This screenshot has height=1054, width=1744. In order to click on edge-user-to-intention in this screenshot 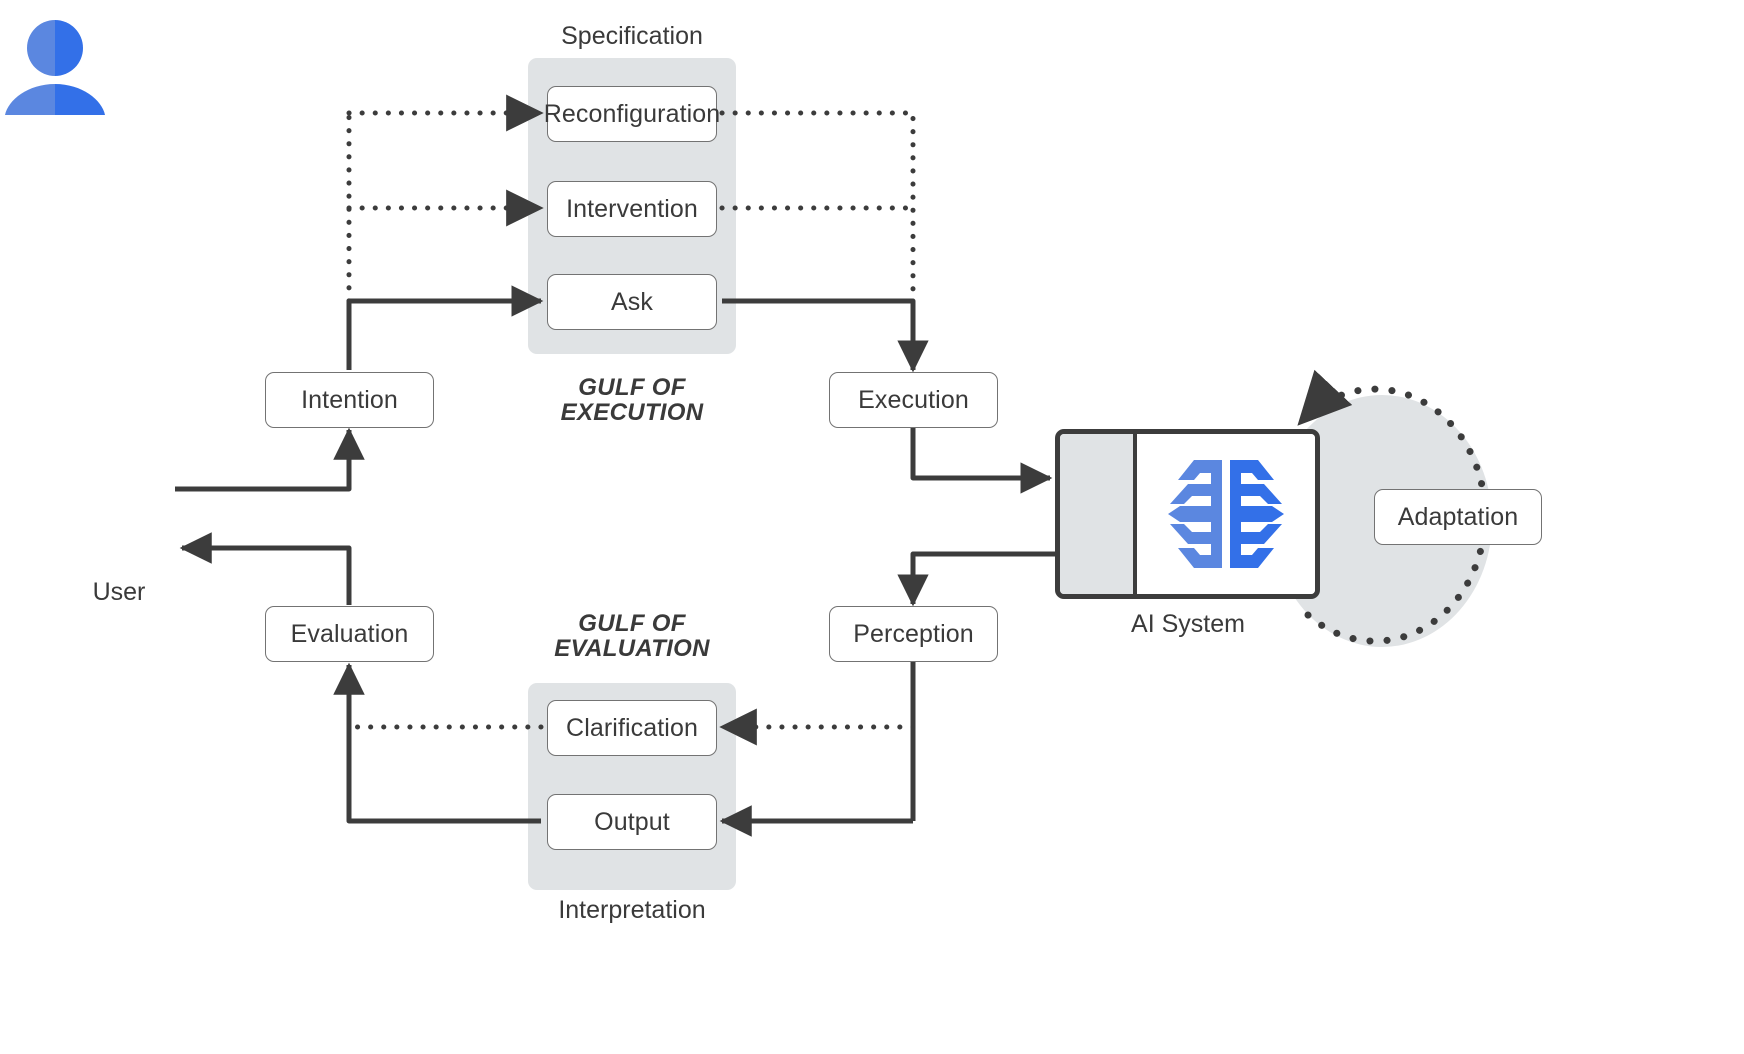, I will do `click(270, 459)`.